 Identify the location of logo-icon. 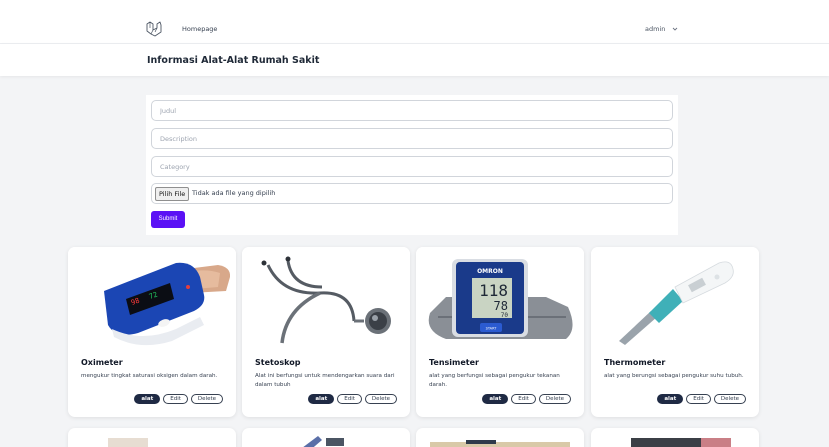
(154, 29).